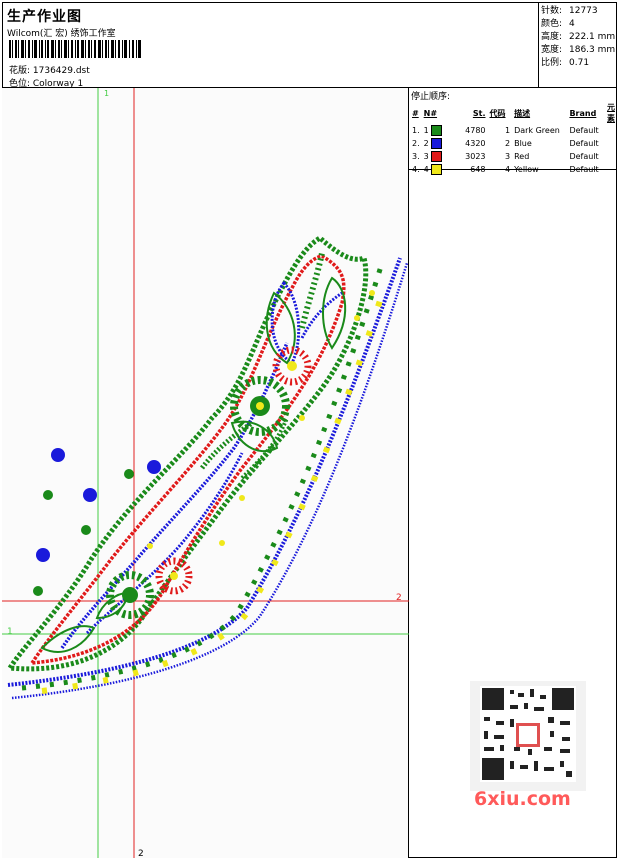  Describe the element at coordinates (141, 853) in the screenshot. I see `guide-label-v2: 2` at that location.